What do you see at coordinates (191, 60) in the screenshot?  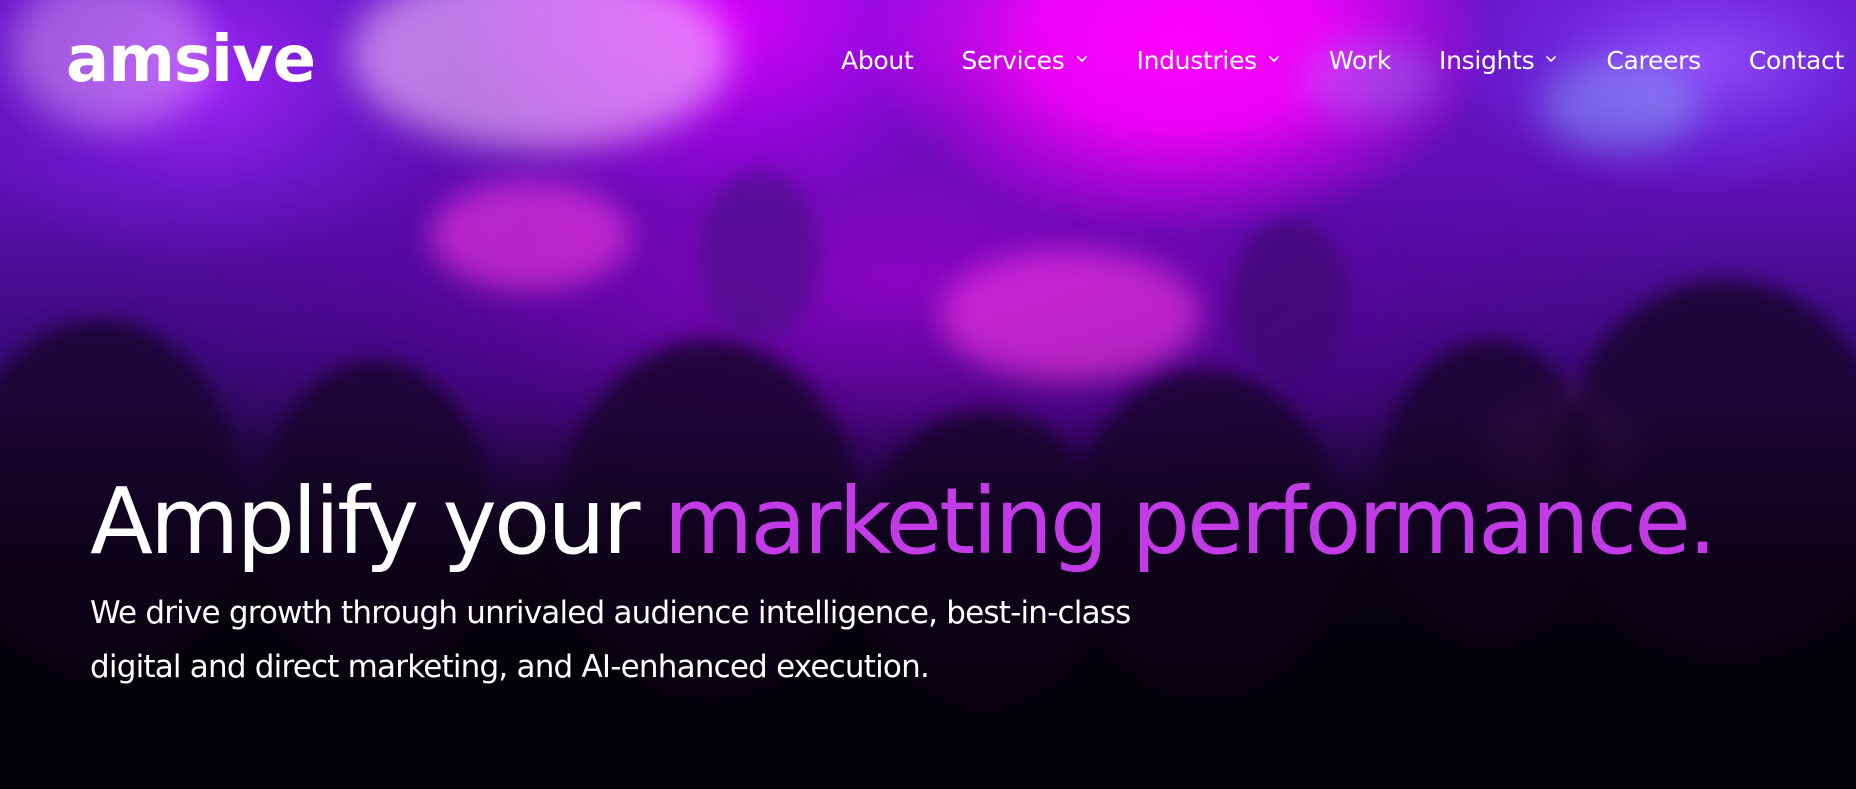 I see `amsive-logo: amsive` at bounding box center [191, 60].